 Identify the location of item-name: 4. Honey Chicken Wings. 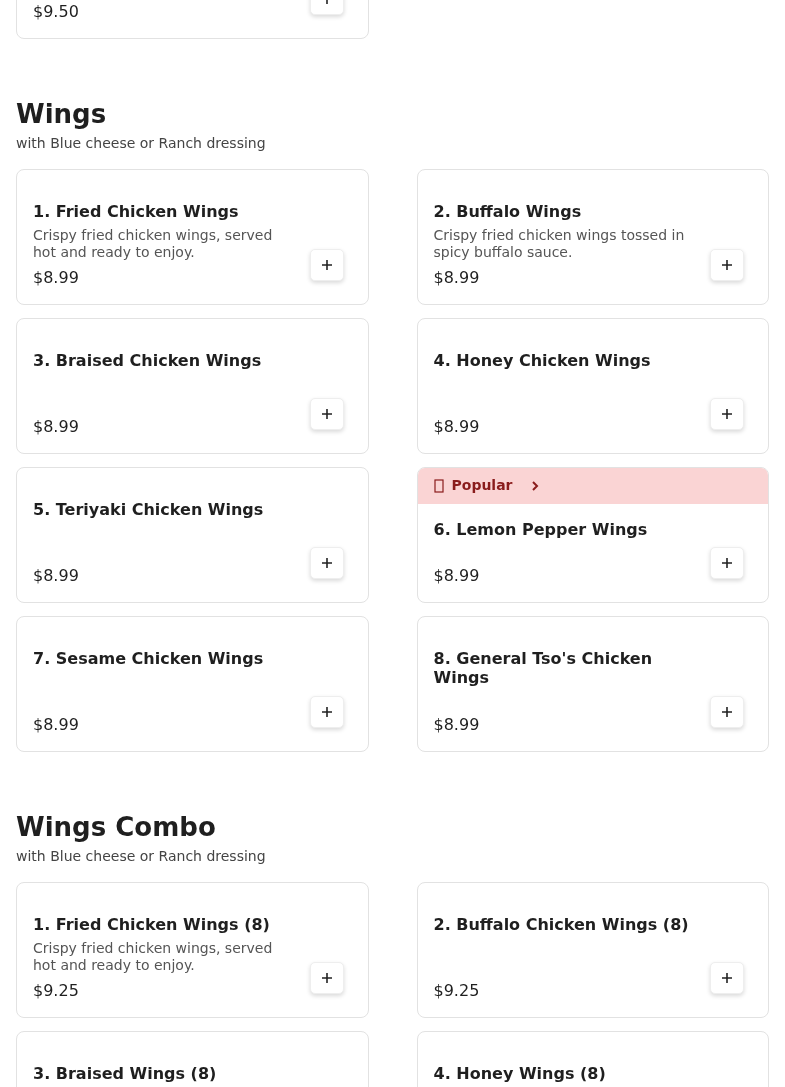
(542, 360).